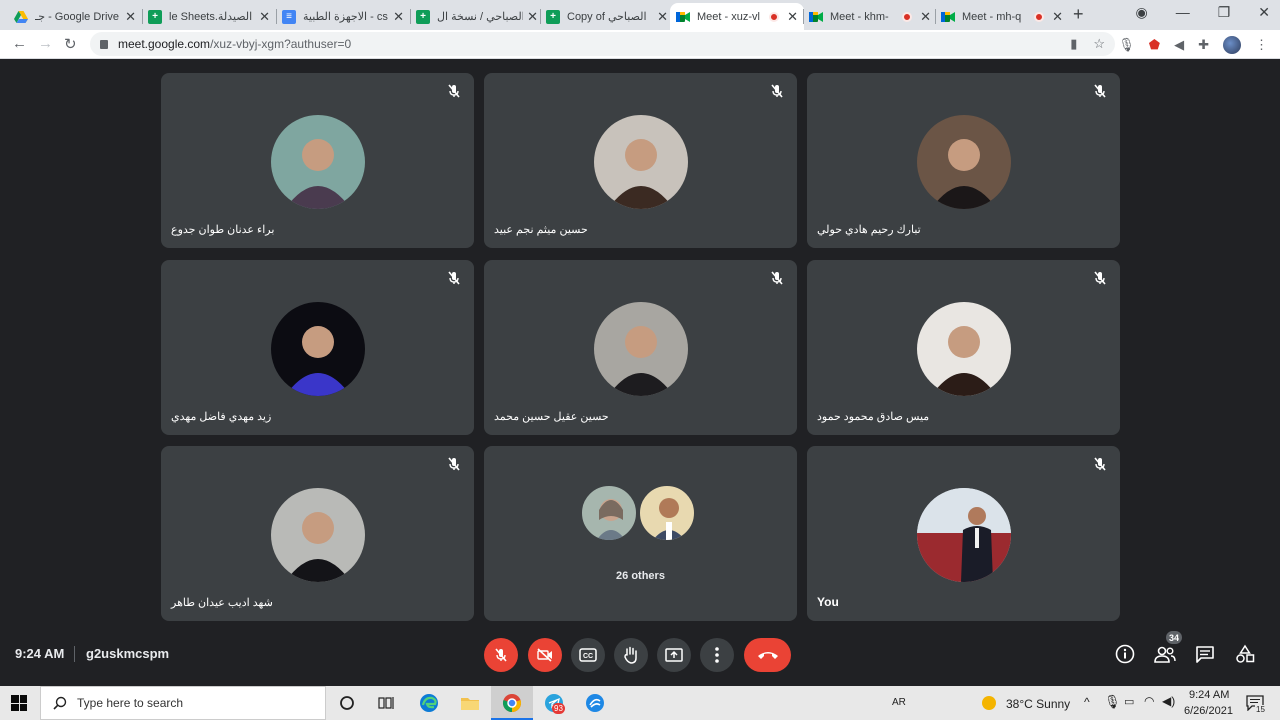 The height and width of the screenshot is (720, 1280). I want to click on leave-call-button, so click(767, 655).